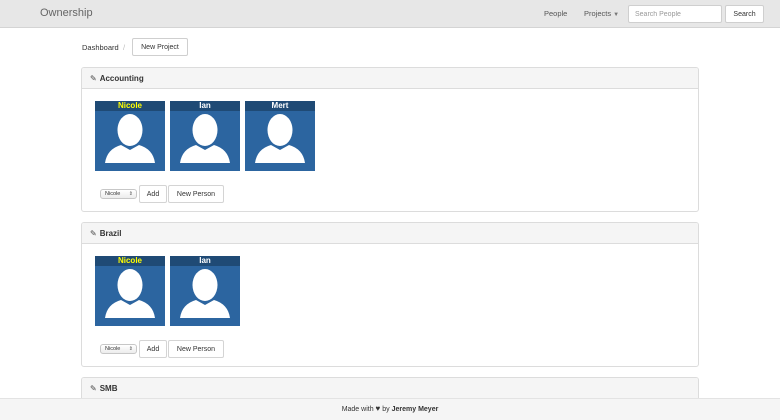  Describe the element at coordinates (390, 233) in the screenshot. I see `panel-heading: ✎ Brazil` at that location.